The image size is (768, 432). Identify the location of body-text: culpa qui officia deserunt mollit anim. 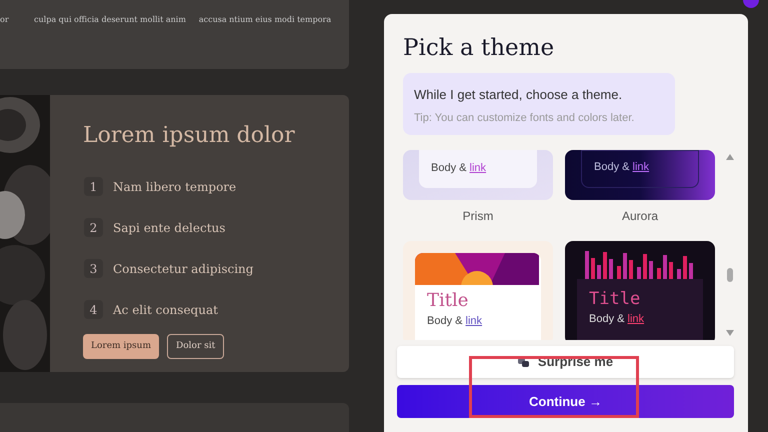
(110, 19).